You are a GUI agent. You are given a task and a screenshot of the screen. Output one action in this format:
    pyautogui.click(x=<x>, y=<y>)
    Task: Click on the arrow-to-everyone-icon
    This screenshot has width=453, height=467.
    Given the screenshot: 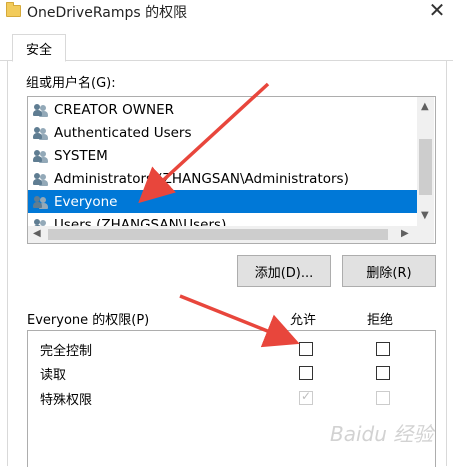 What is the action you would take?
    pyautogui.click(x=204, y=143)
    